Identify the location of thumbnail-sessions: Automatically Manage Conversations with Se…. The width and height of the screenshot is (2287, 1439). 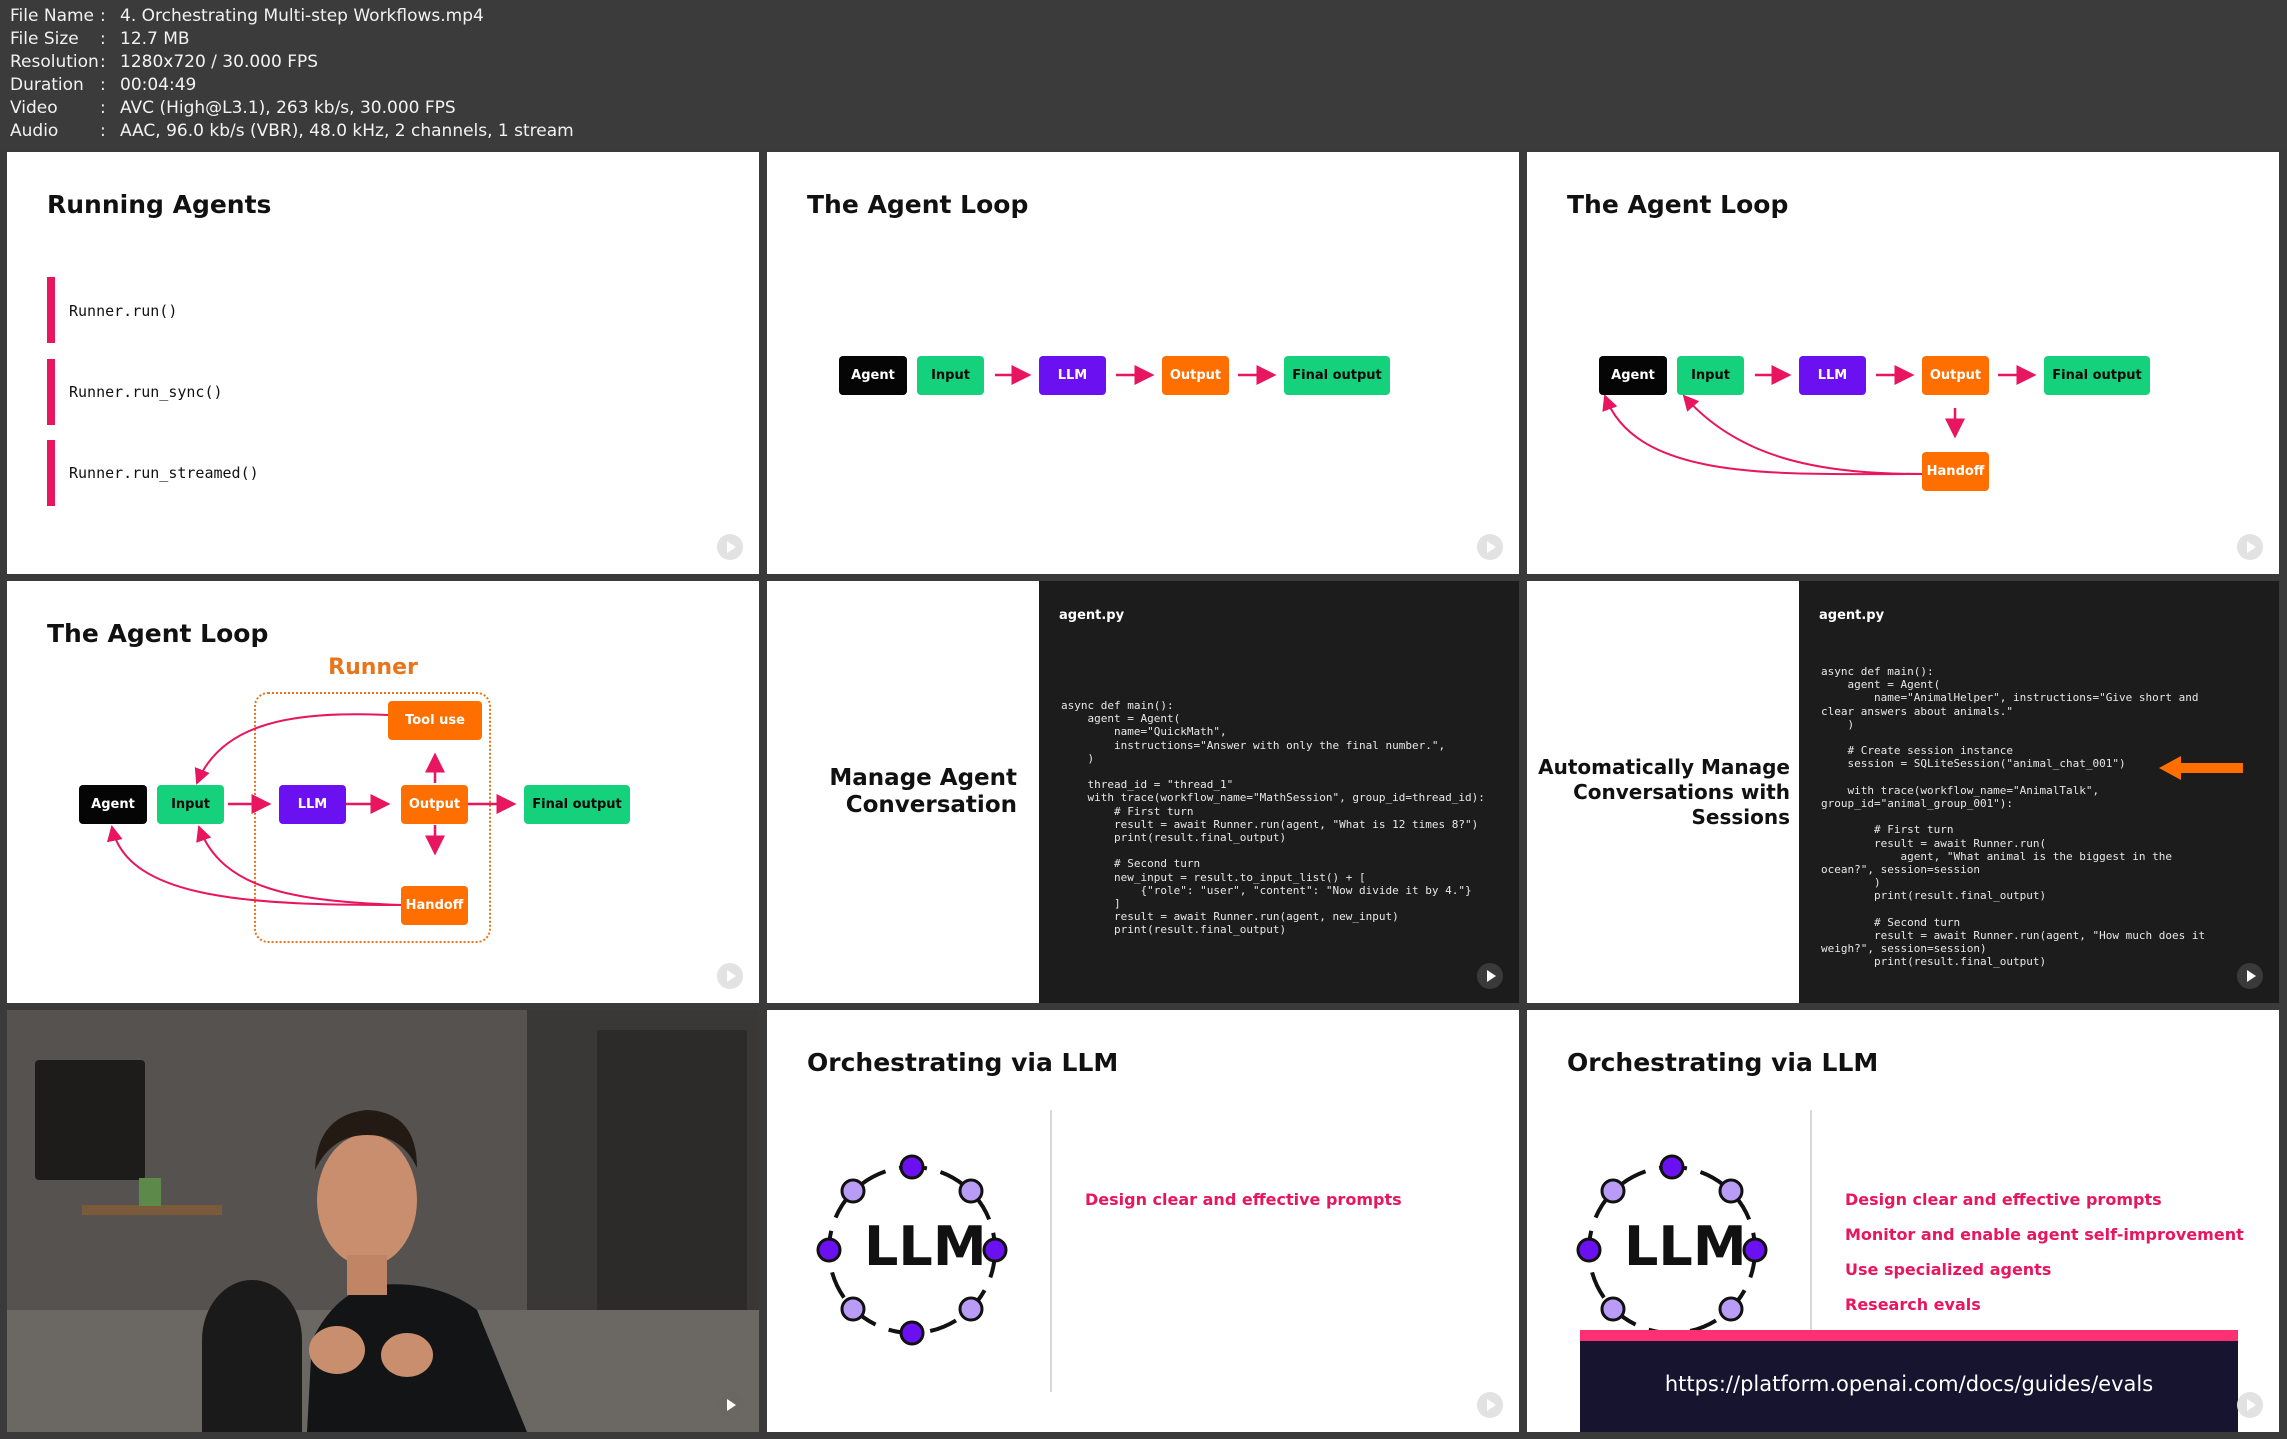
(1903, 792).